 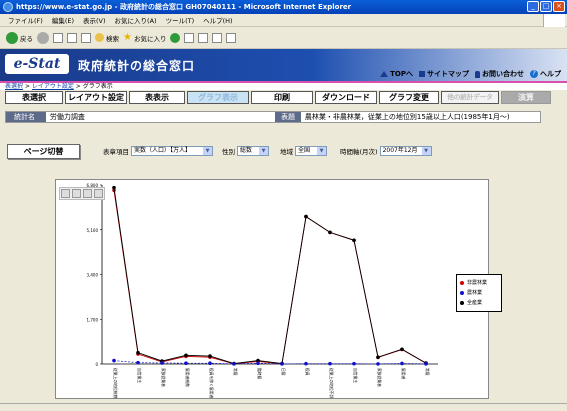 What do you see at coordinates (26, 117) in the screenshot?
I see `stat-name-label: 統計名` at bounding box center [26, 117].